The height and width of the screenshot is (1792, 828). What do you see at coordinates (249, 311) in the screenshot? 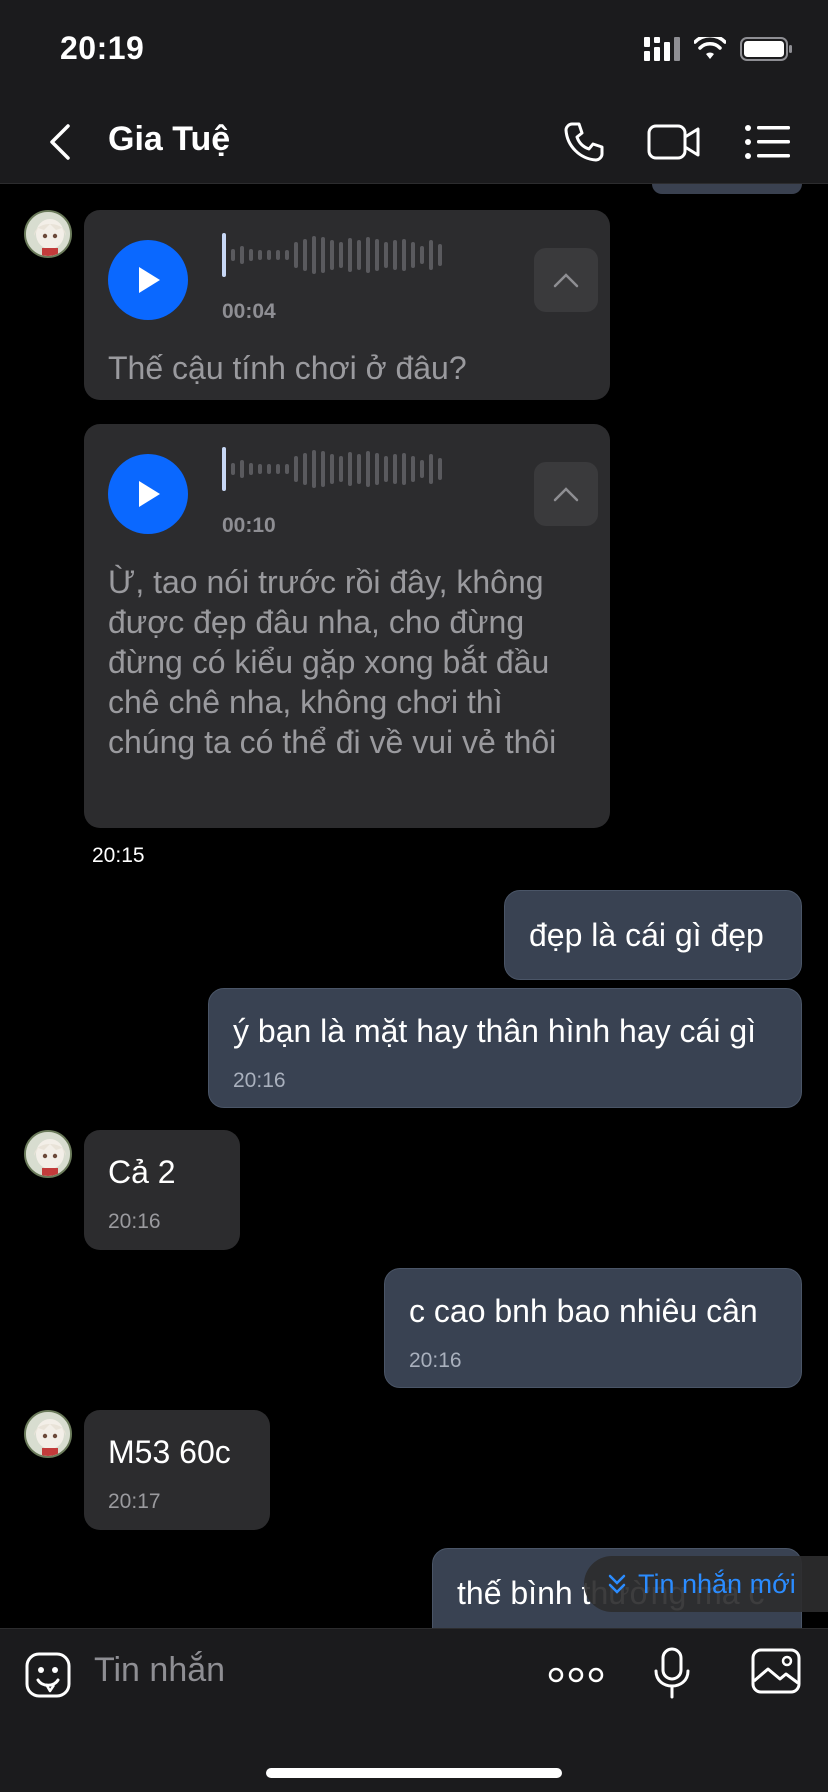
I see `voice-duration: 00:04` at bounding box center [249, 311].